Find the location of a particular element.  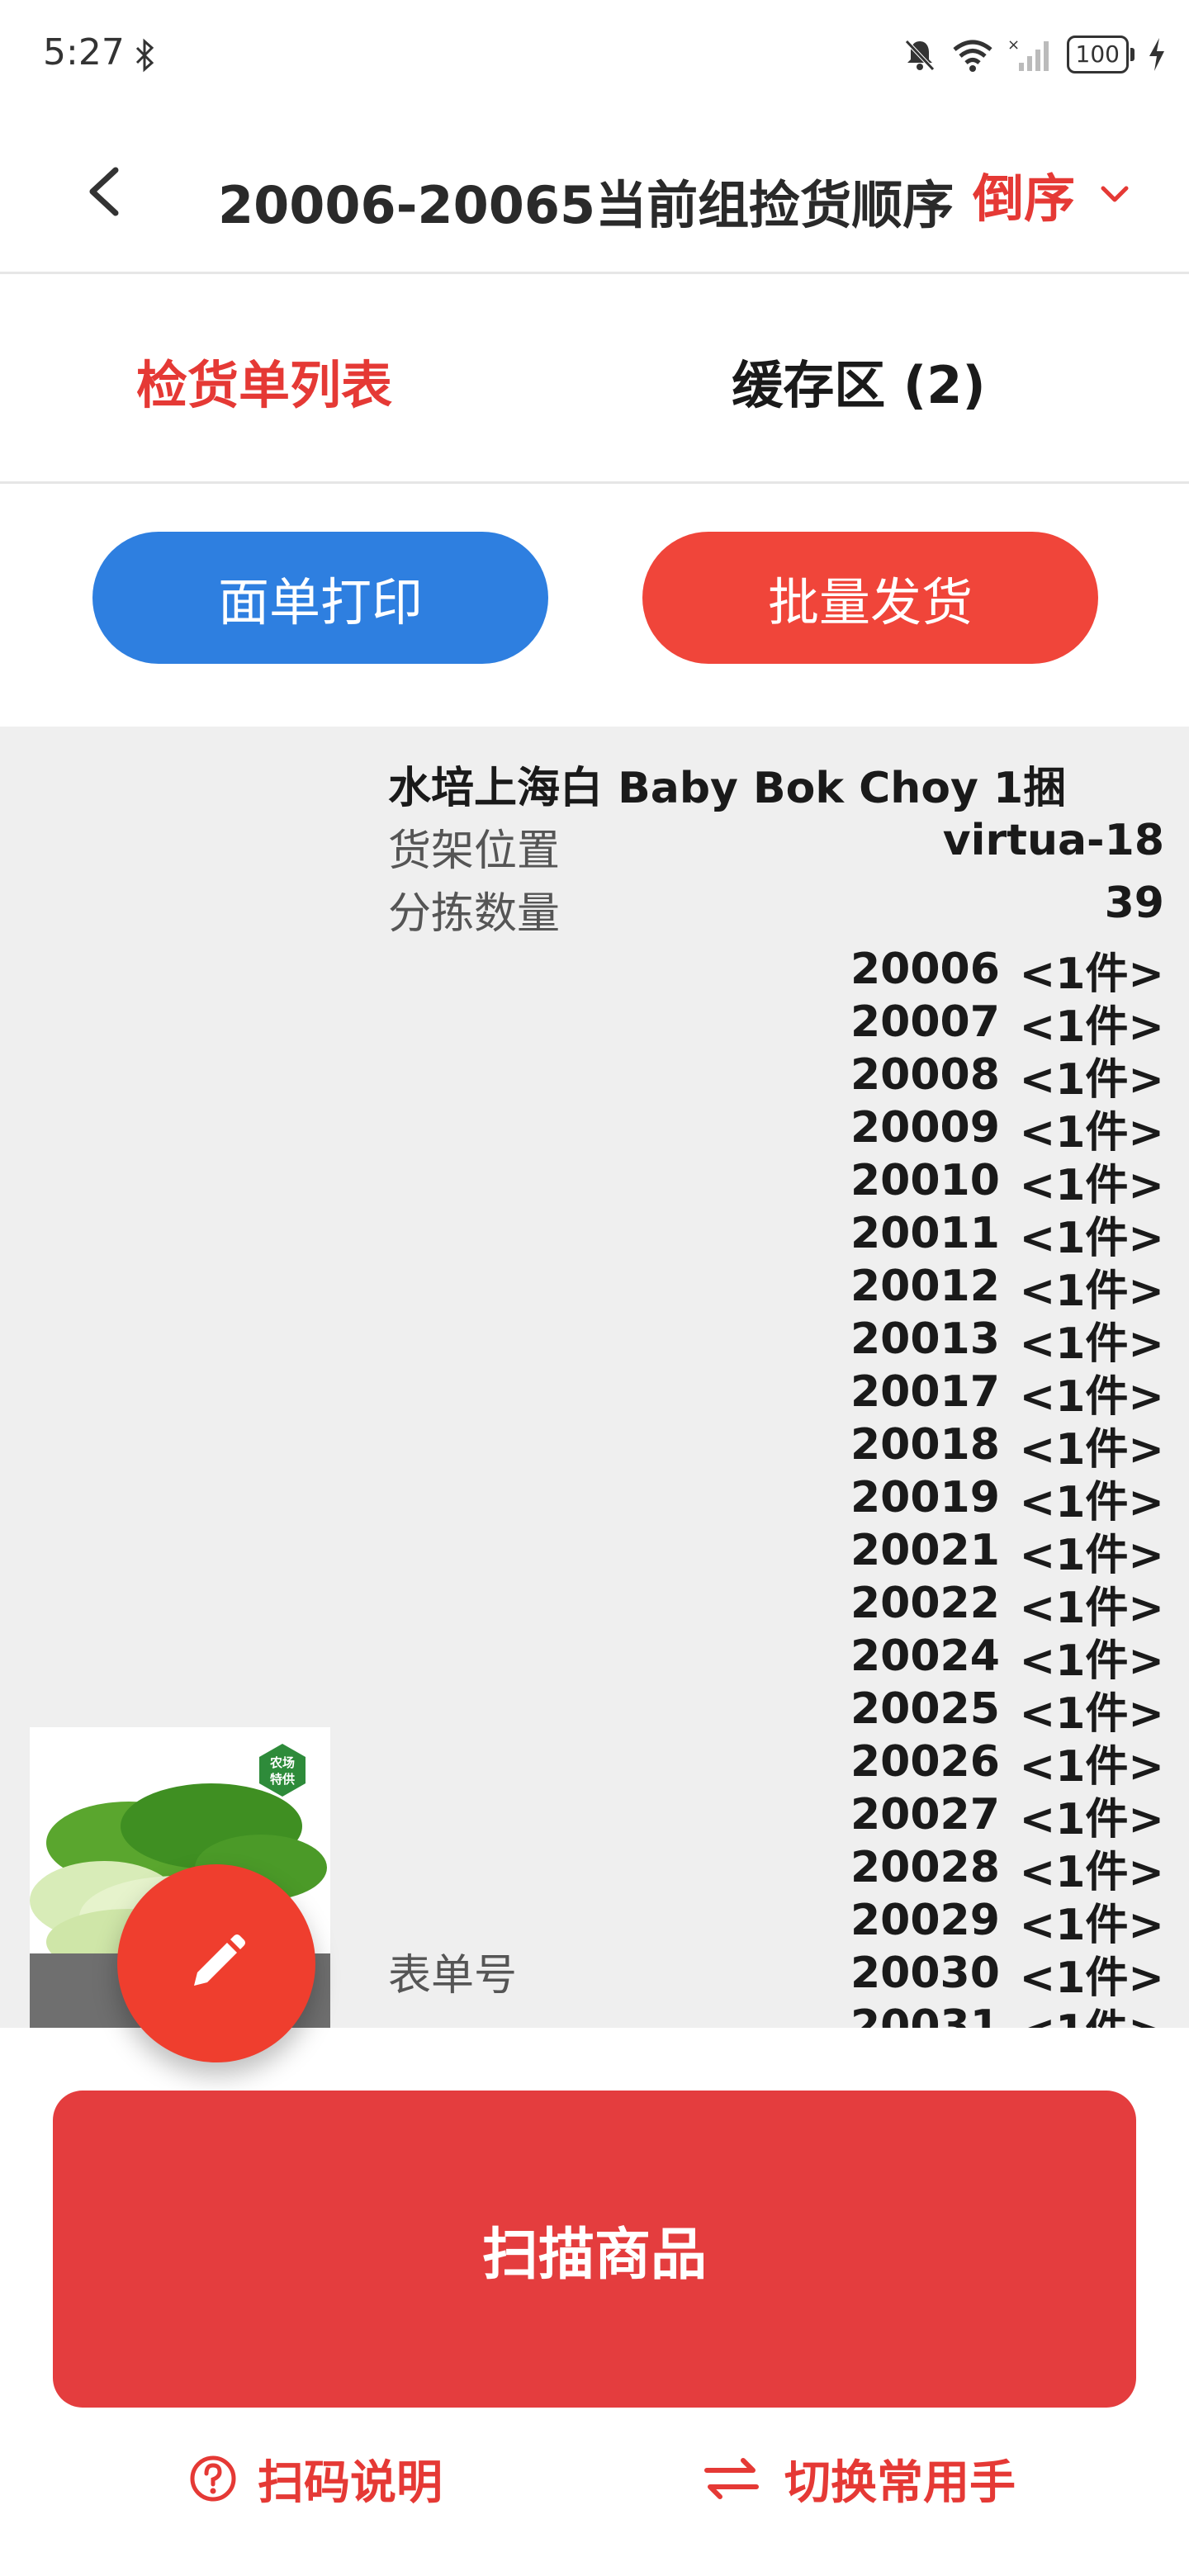

status-time: 5:27 is located at coordinates (84, 52).